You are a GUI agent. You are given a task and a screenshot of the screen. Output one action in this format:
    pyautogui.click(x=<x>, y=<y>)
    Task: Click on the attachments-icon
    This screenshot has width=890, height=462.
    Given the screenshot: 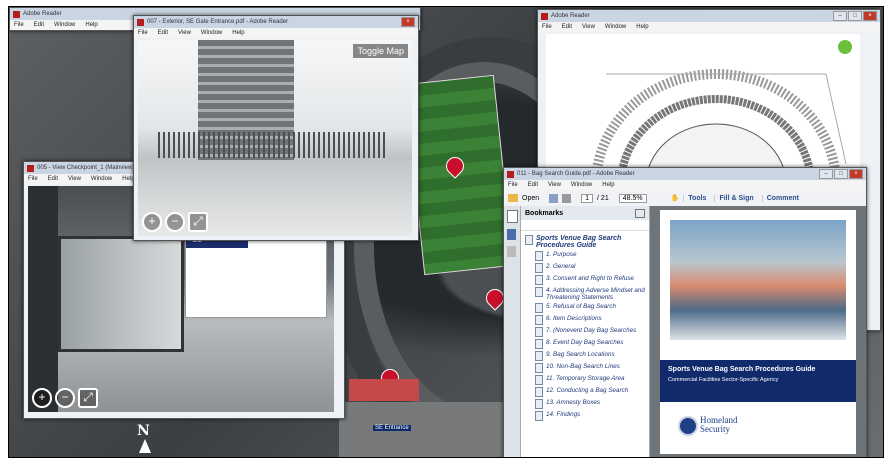 What is the action you would take?
    pyautogui.click(x=511, y=251)
    